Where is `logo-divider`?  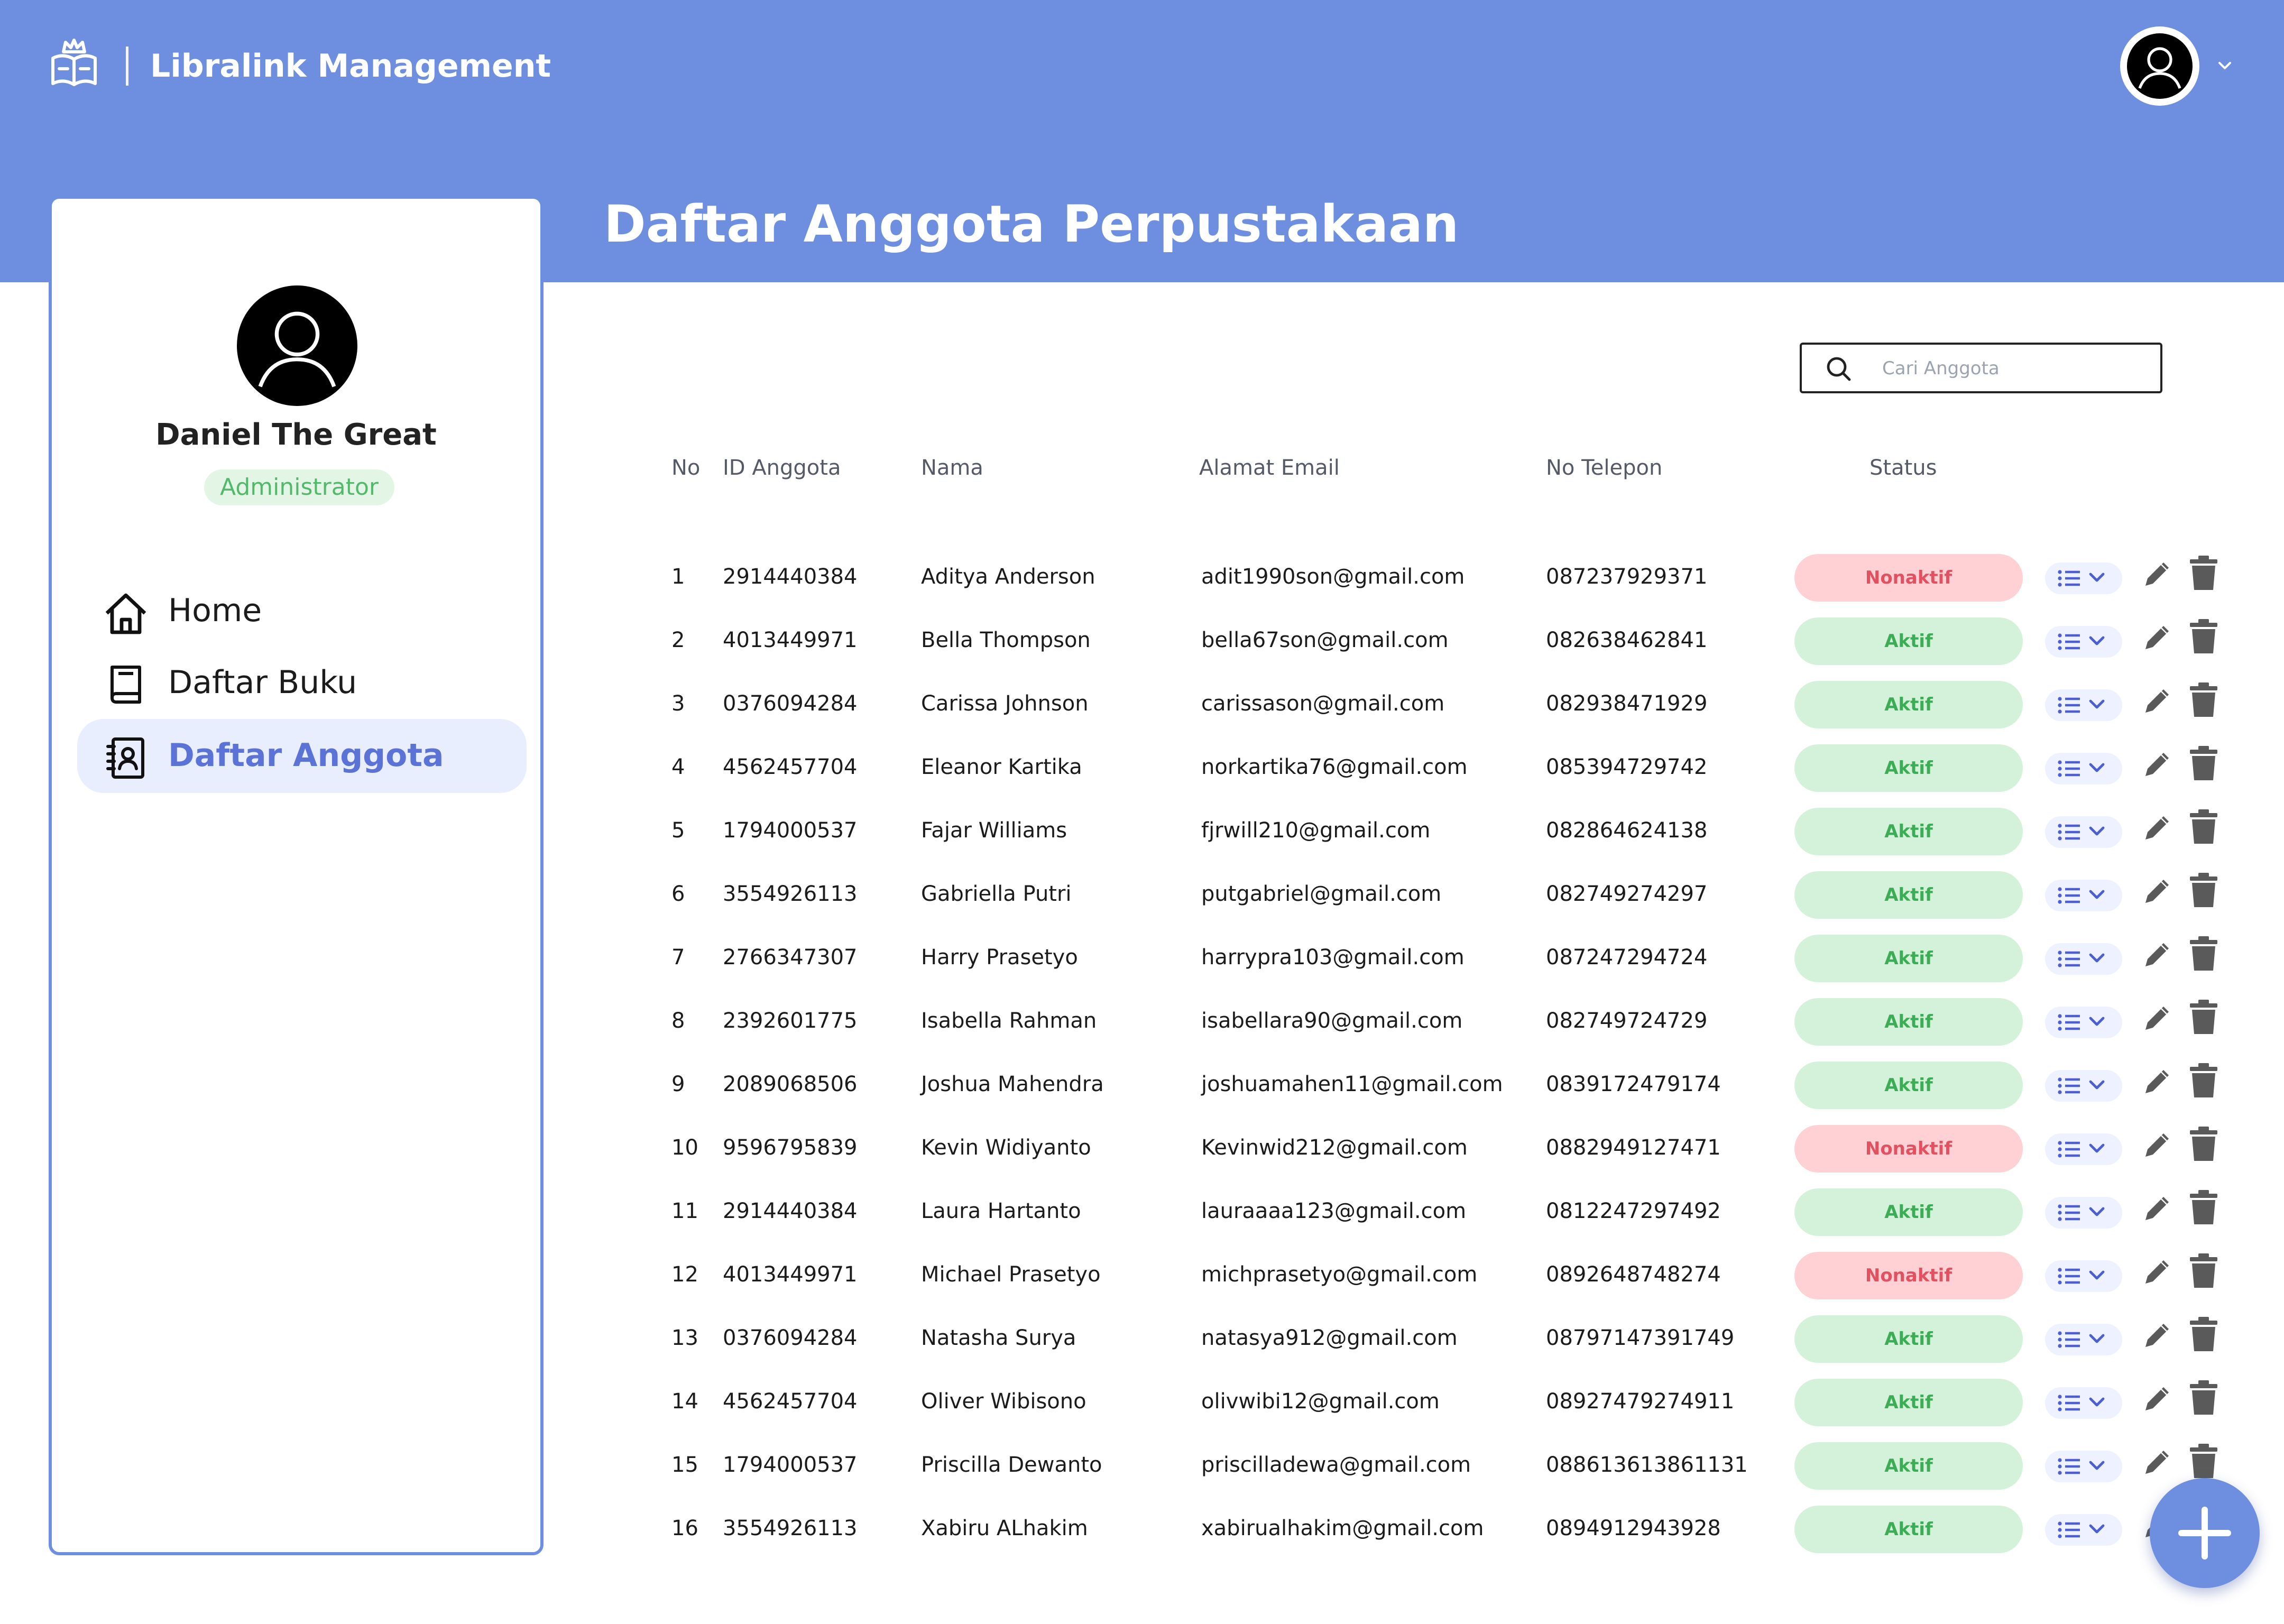 logo-divider is located at coordinates (127, 66).